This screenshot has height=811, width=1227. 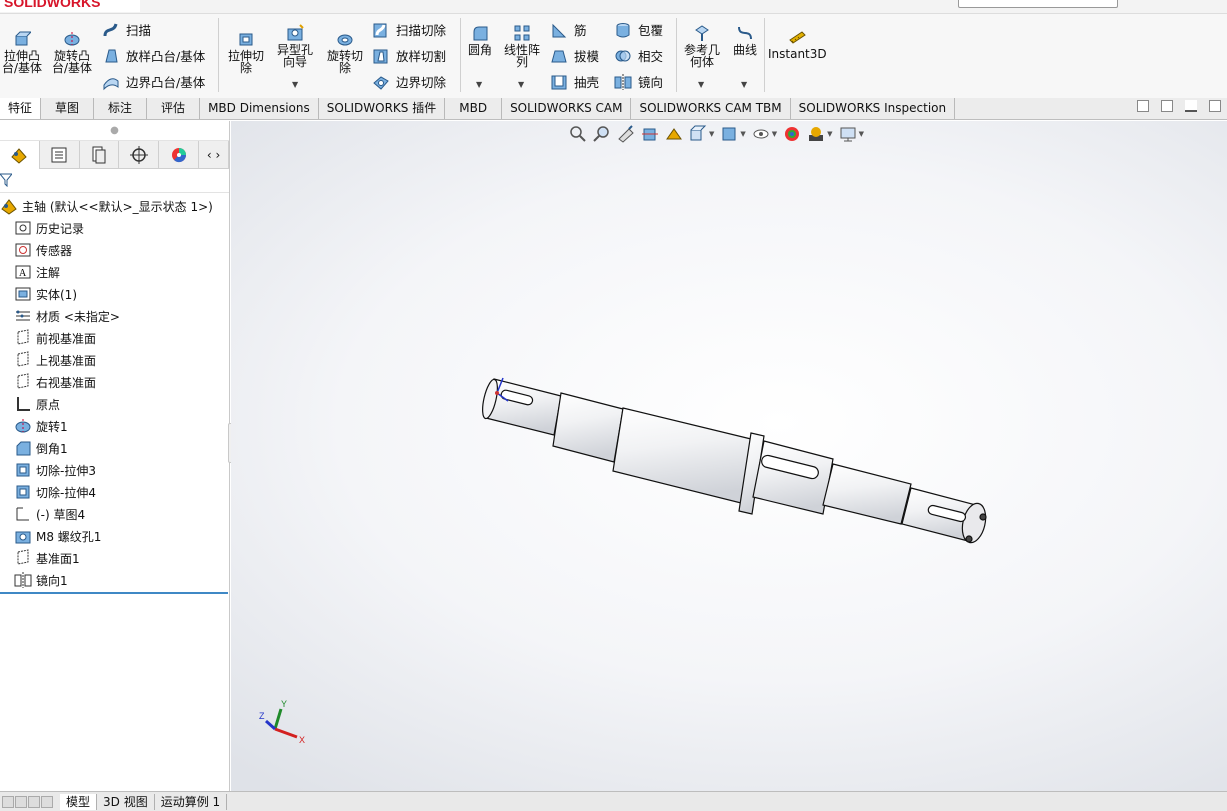 I want to click on rollback-bar, so click(x=114, y=593).